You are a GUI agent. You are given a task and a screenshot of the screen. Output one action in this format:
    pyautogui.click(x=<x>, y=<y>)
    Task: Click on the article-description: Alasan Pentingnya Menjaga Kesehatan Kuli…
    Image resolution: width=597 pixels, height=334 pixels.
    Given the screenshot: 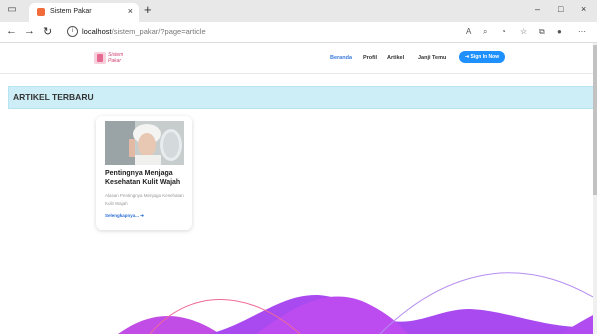 What is the action you would take?
    pyautogui.click(x=144, y=199)
    